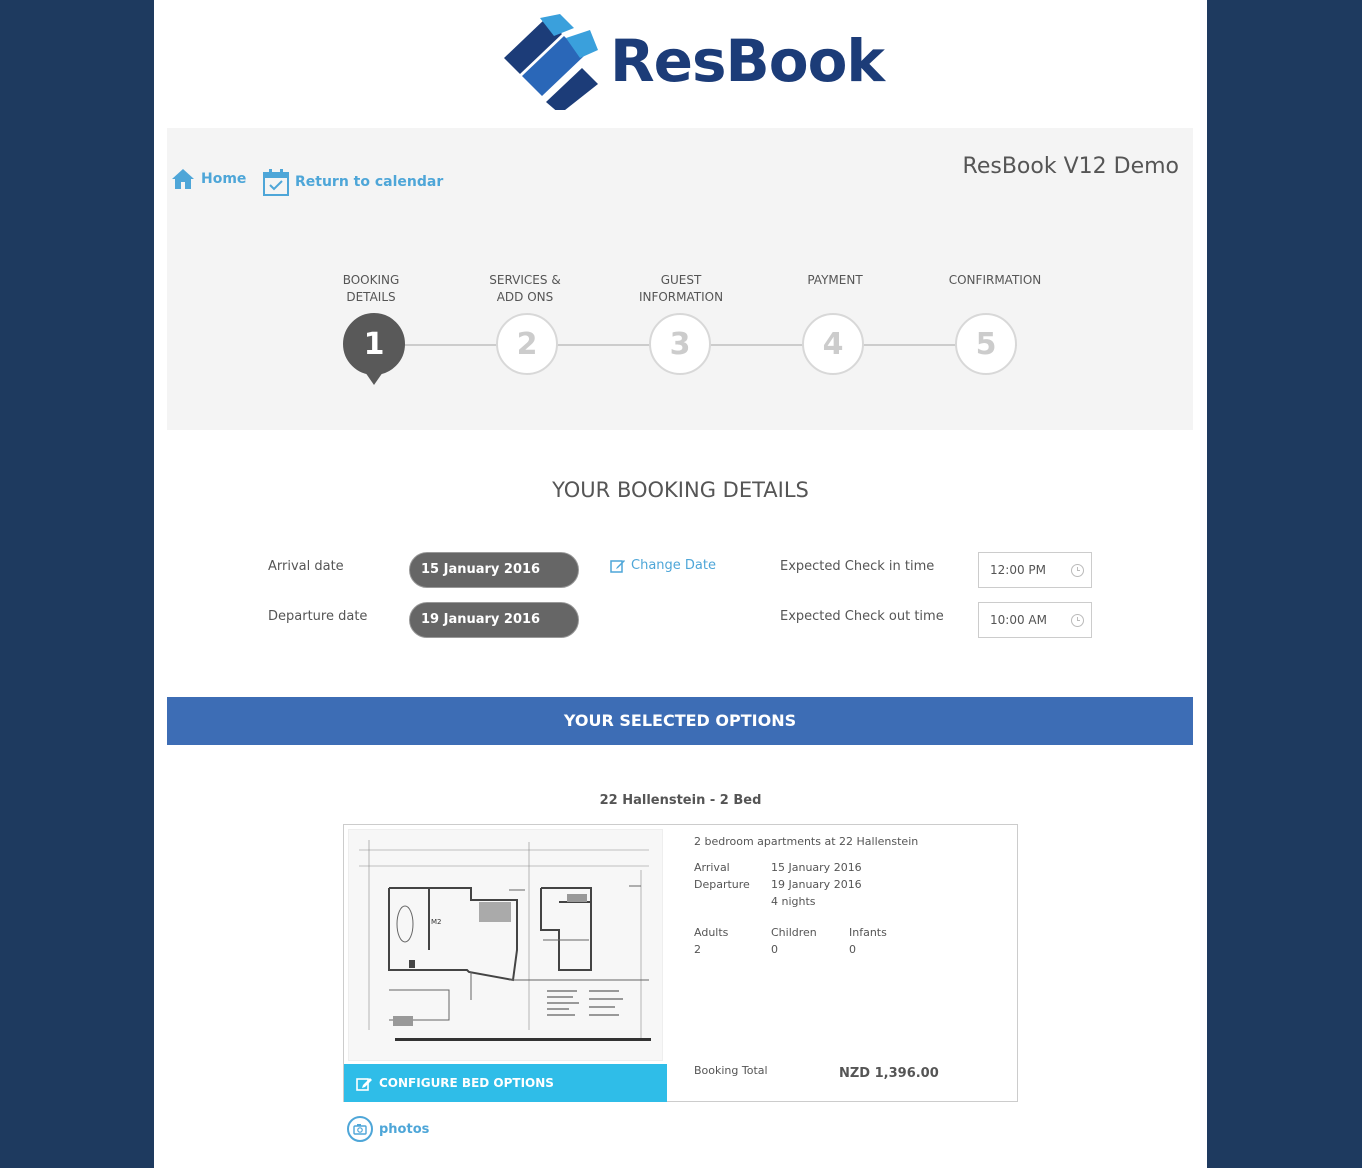 This screenshot has width=1362, height=1168. What do you see at coordinates (527, 344) in the screenshot?
I see `step-2-services: 2` at bounding box center [527, 344].